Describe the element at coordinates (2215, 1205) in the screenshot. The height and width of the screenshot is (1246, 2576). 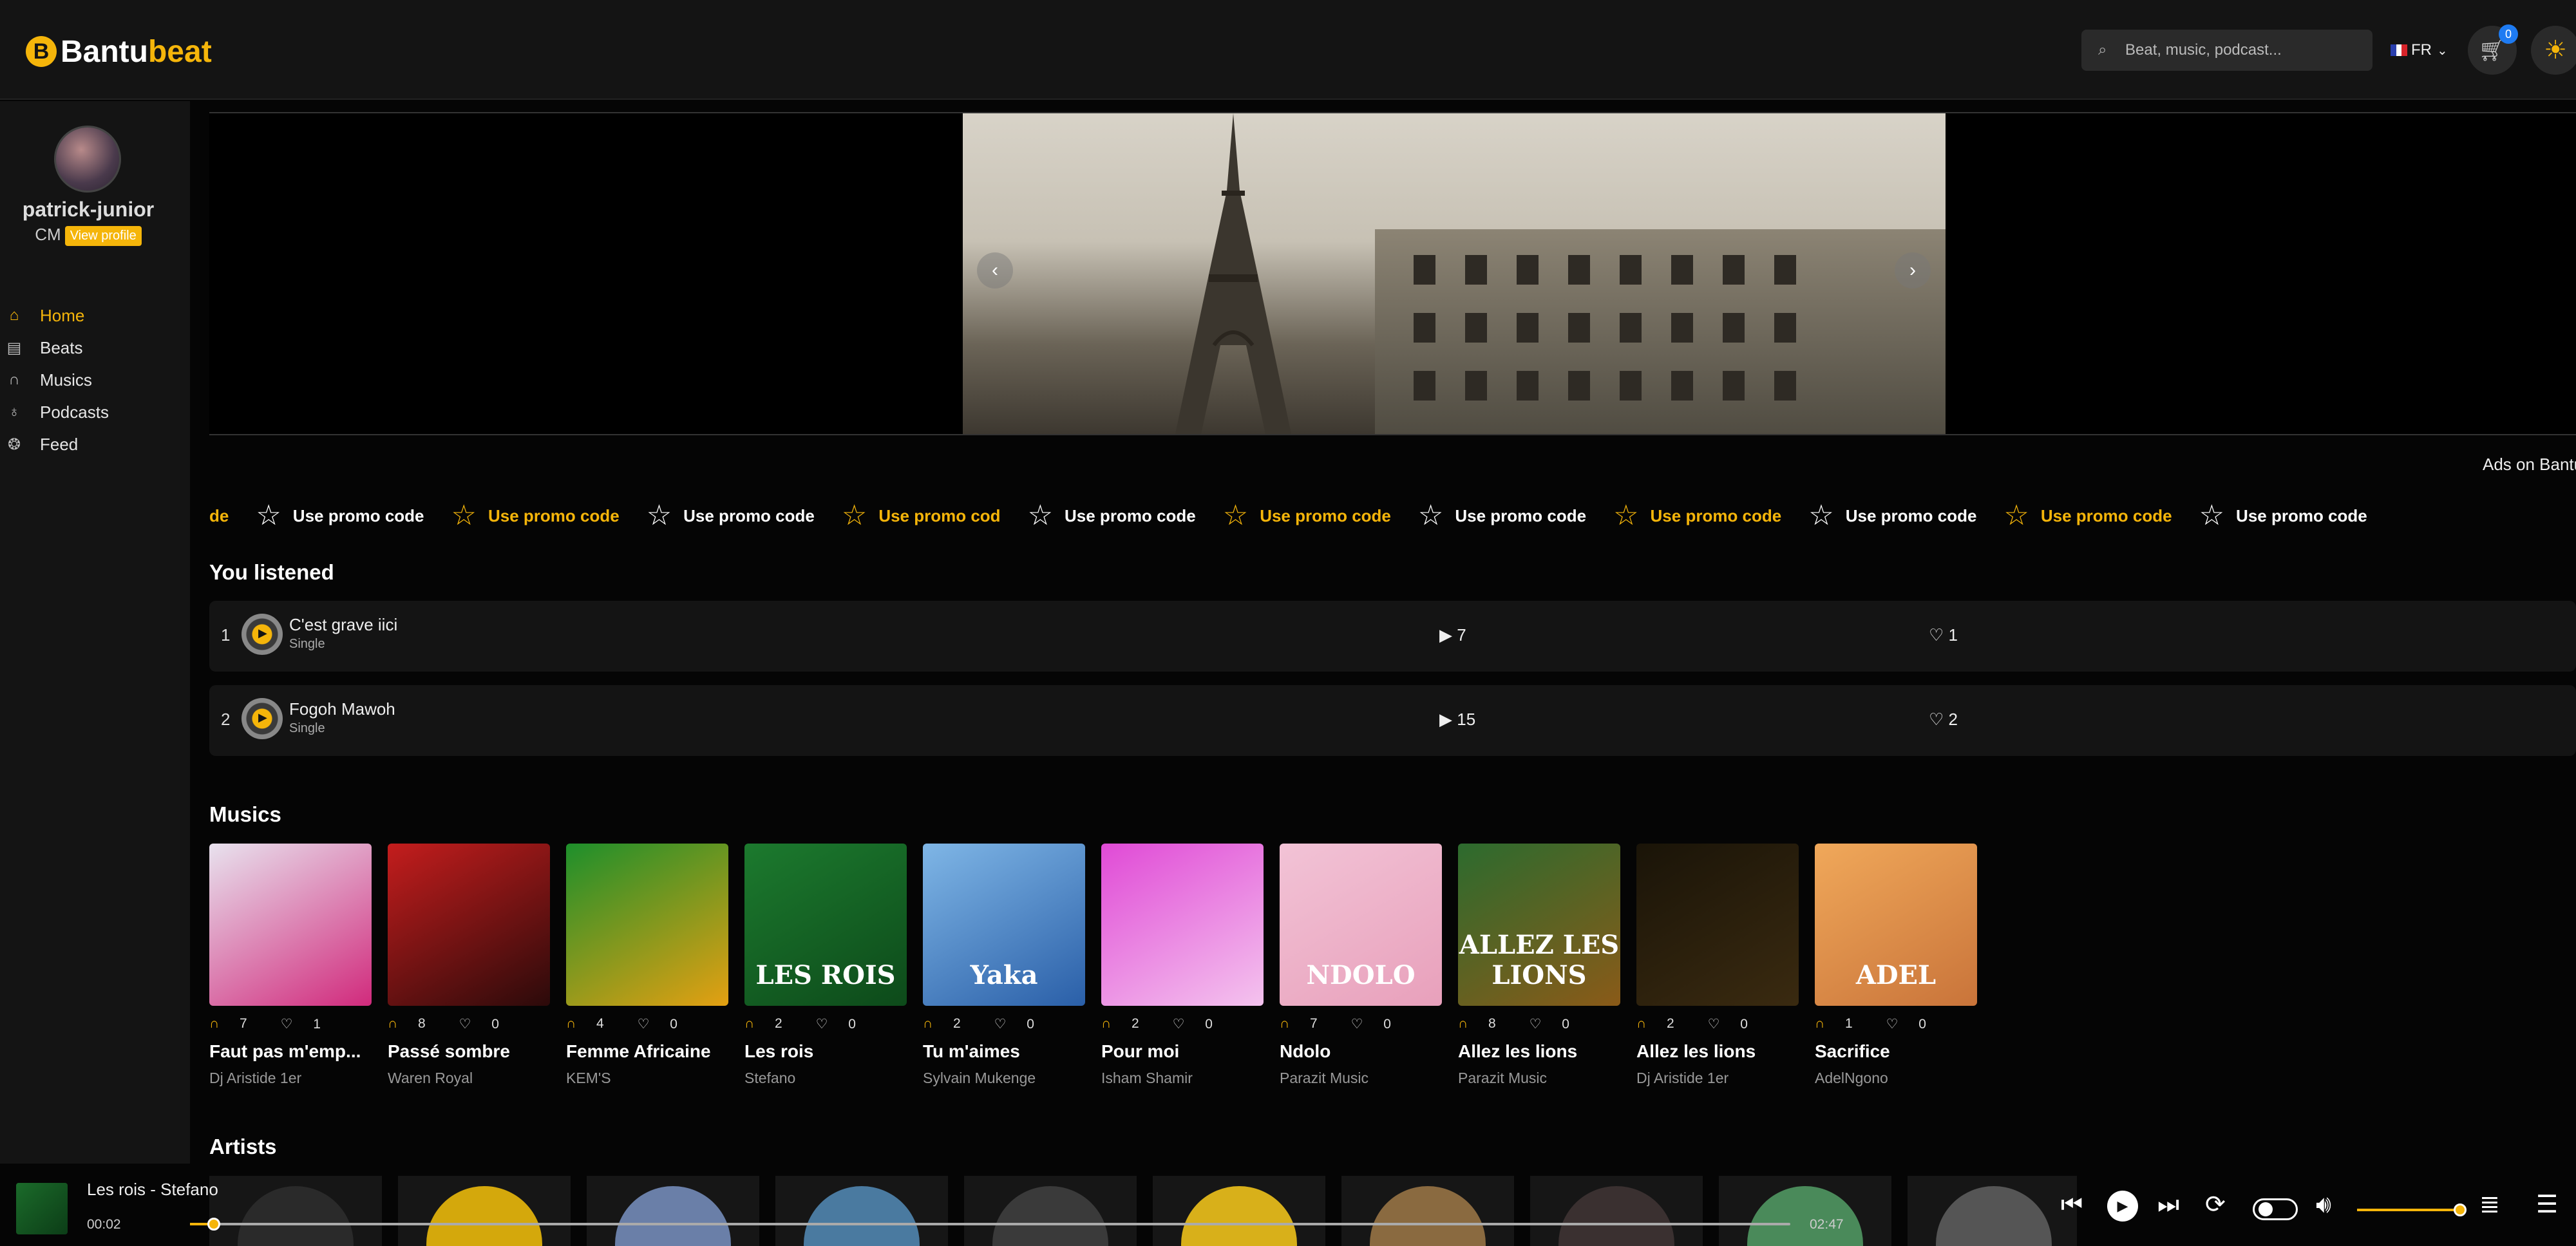
I see `repeat-button: ⟳` at that location.